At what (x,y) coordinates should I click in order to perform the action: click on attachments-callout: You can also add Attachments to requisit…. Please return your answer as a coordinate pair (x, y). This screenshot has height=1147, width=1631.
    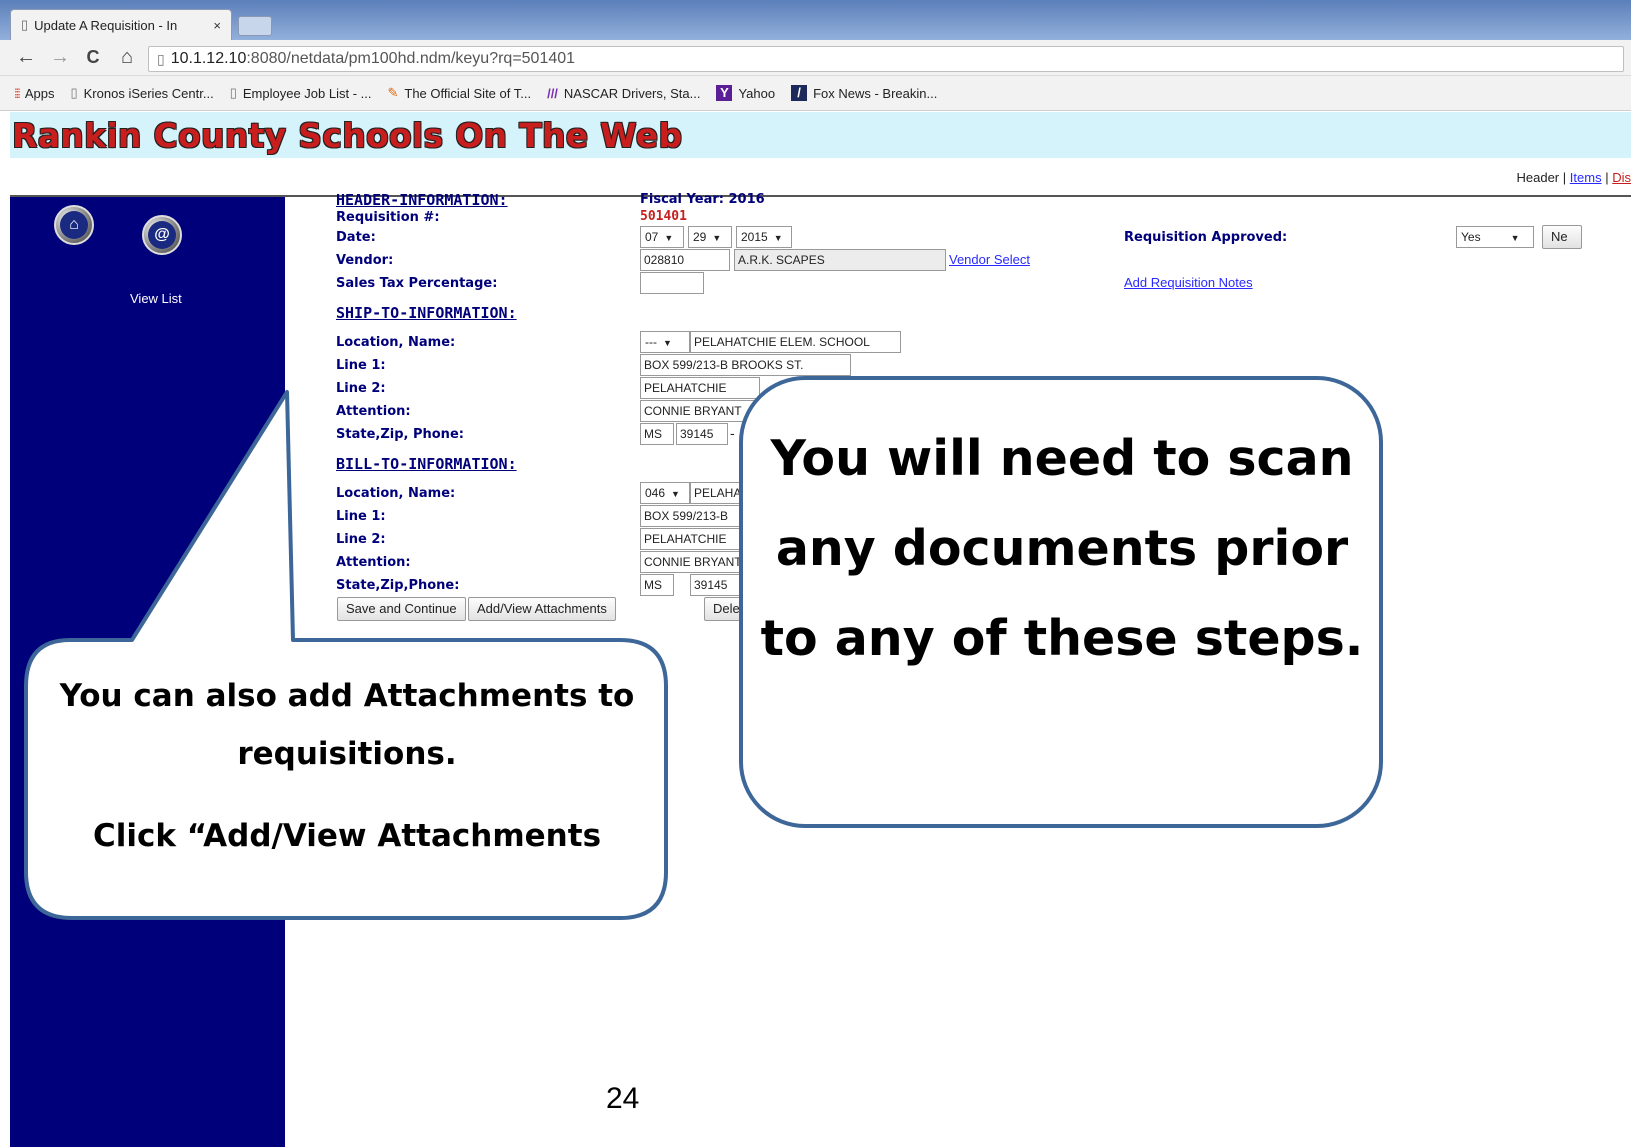
    Looking at the image, I should click on (347, 766).